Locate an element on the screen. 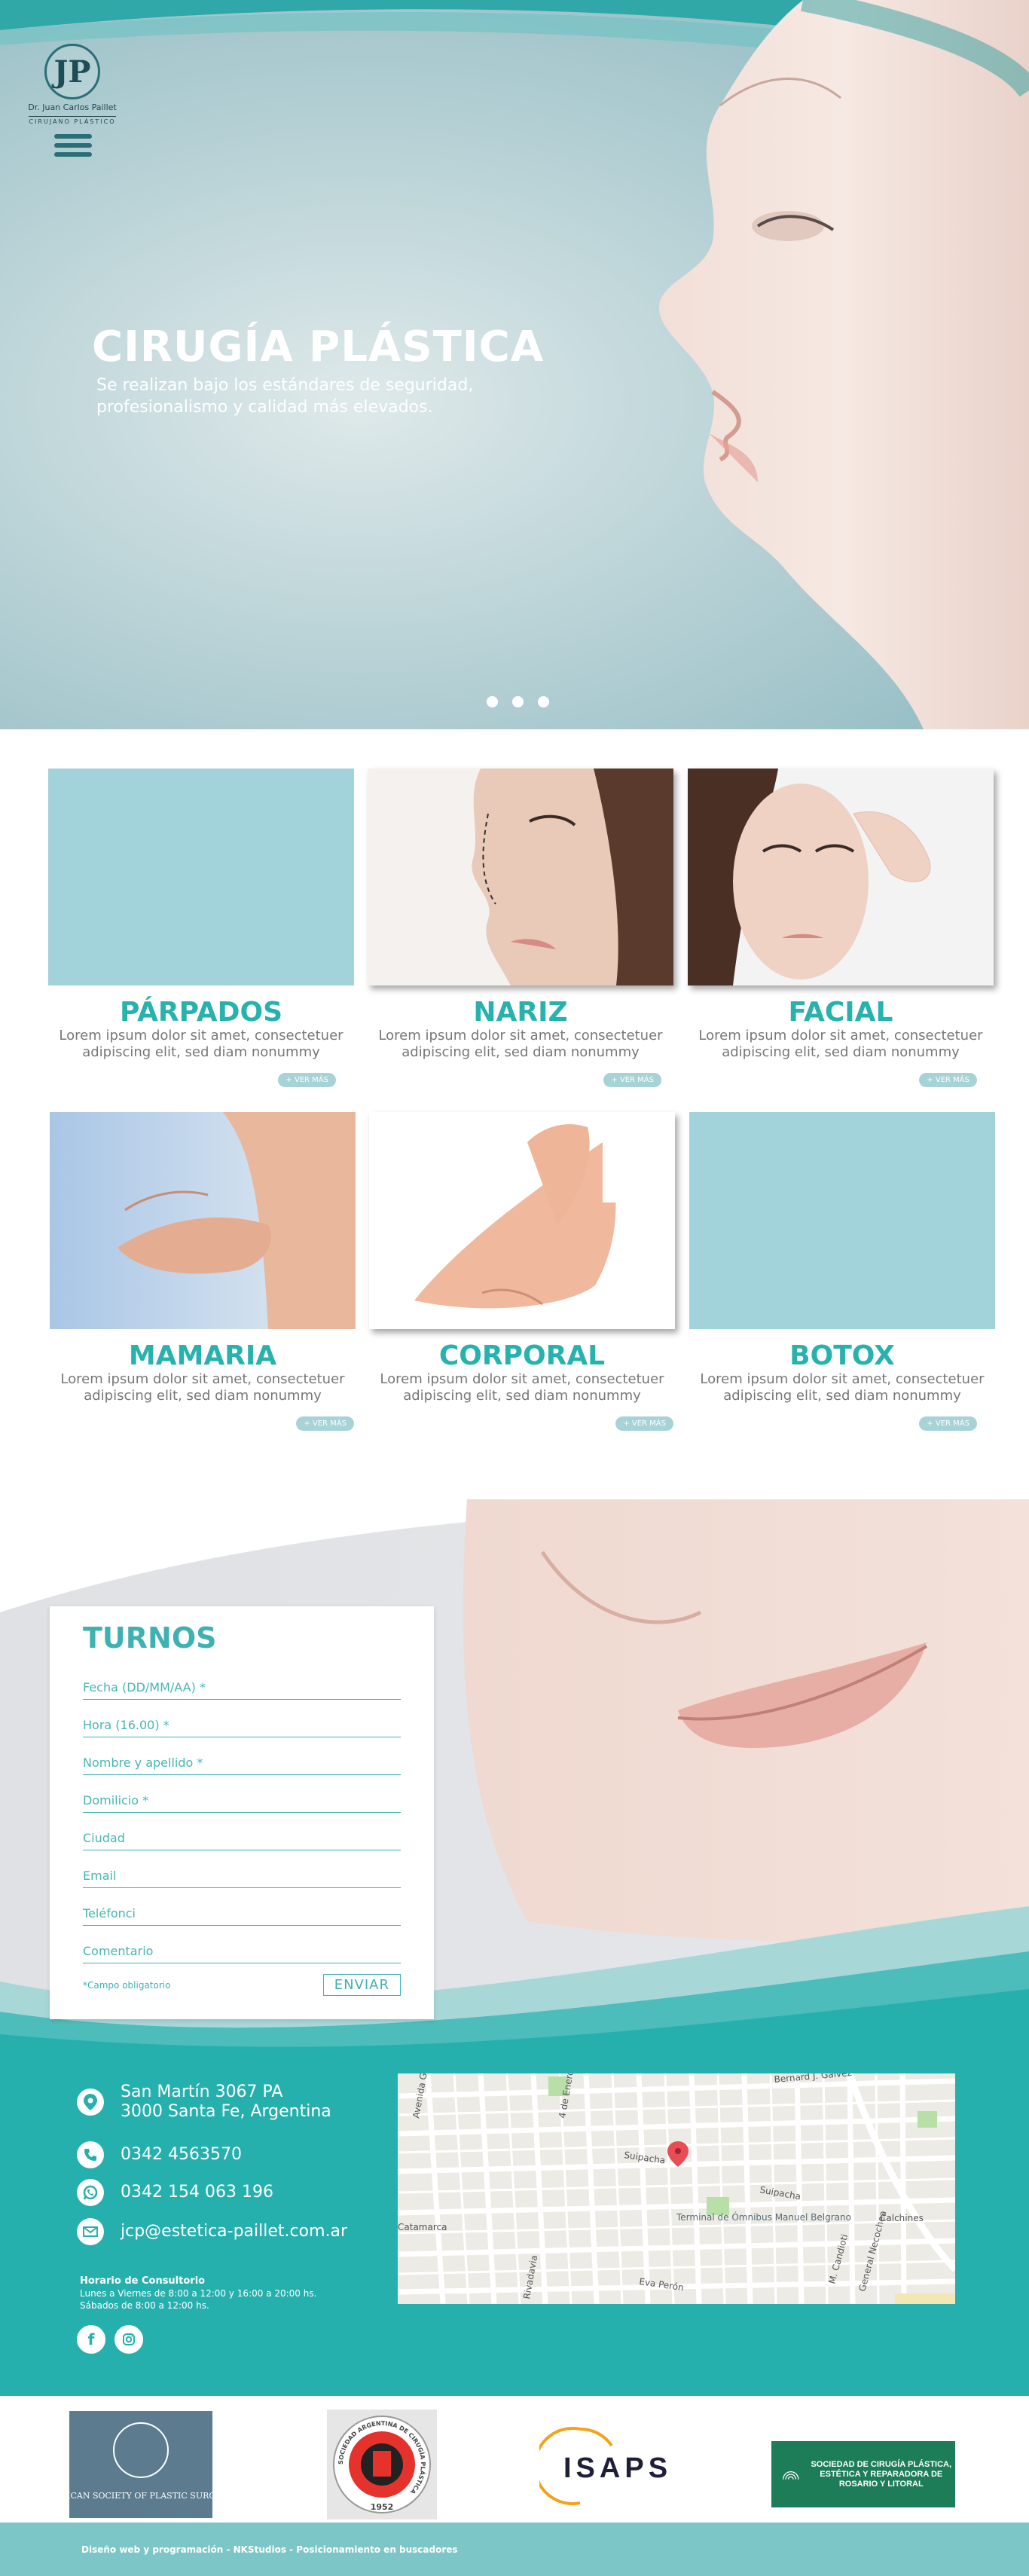 This screenshot has width=1029, height=2576. field-comentario is located at coordinates (242, 1944).